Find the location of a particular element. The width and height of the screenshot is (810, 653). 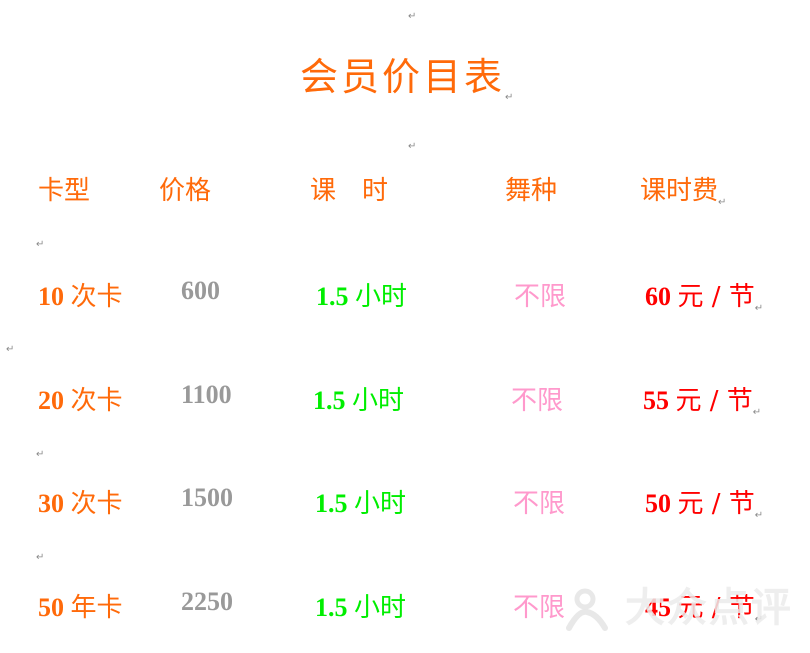

card-number: 10 is located at coordinates (51, 296).